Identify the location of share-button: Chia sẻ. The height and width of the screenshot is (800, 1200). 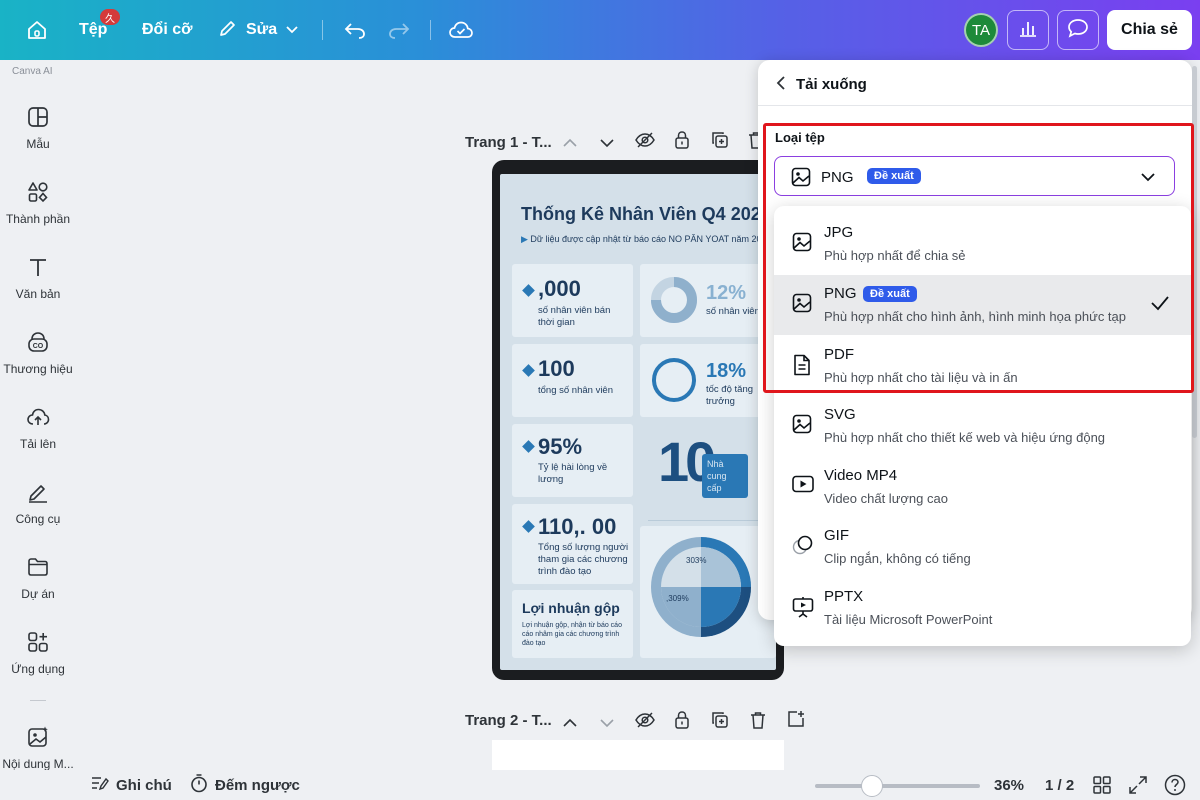
(1149, 30).